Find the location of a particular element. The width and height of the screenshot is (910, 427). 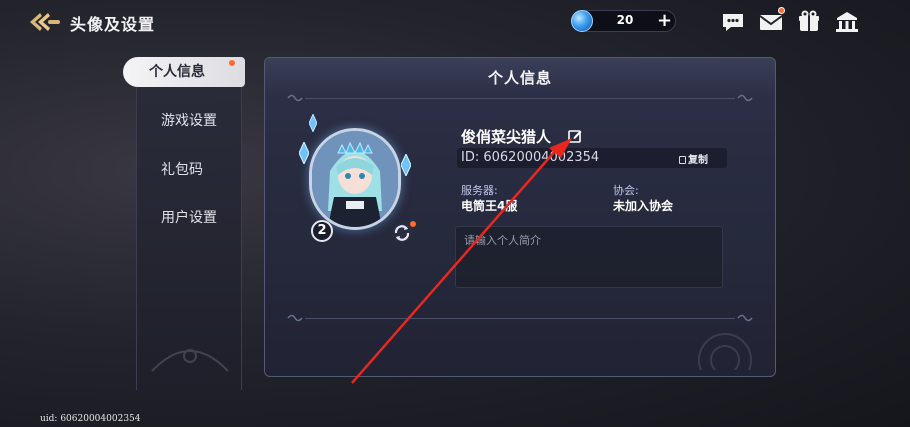

panel-title: 个人信息 is located at coordinates (519, 78).